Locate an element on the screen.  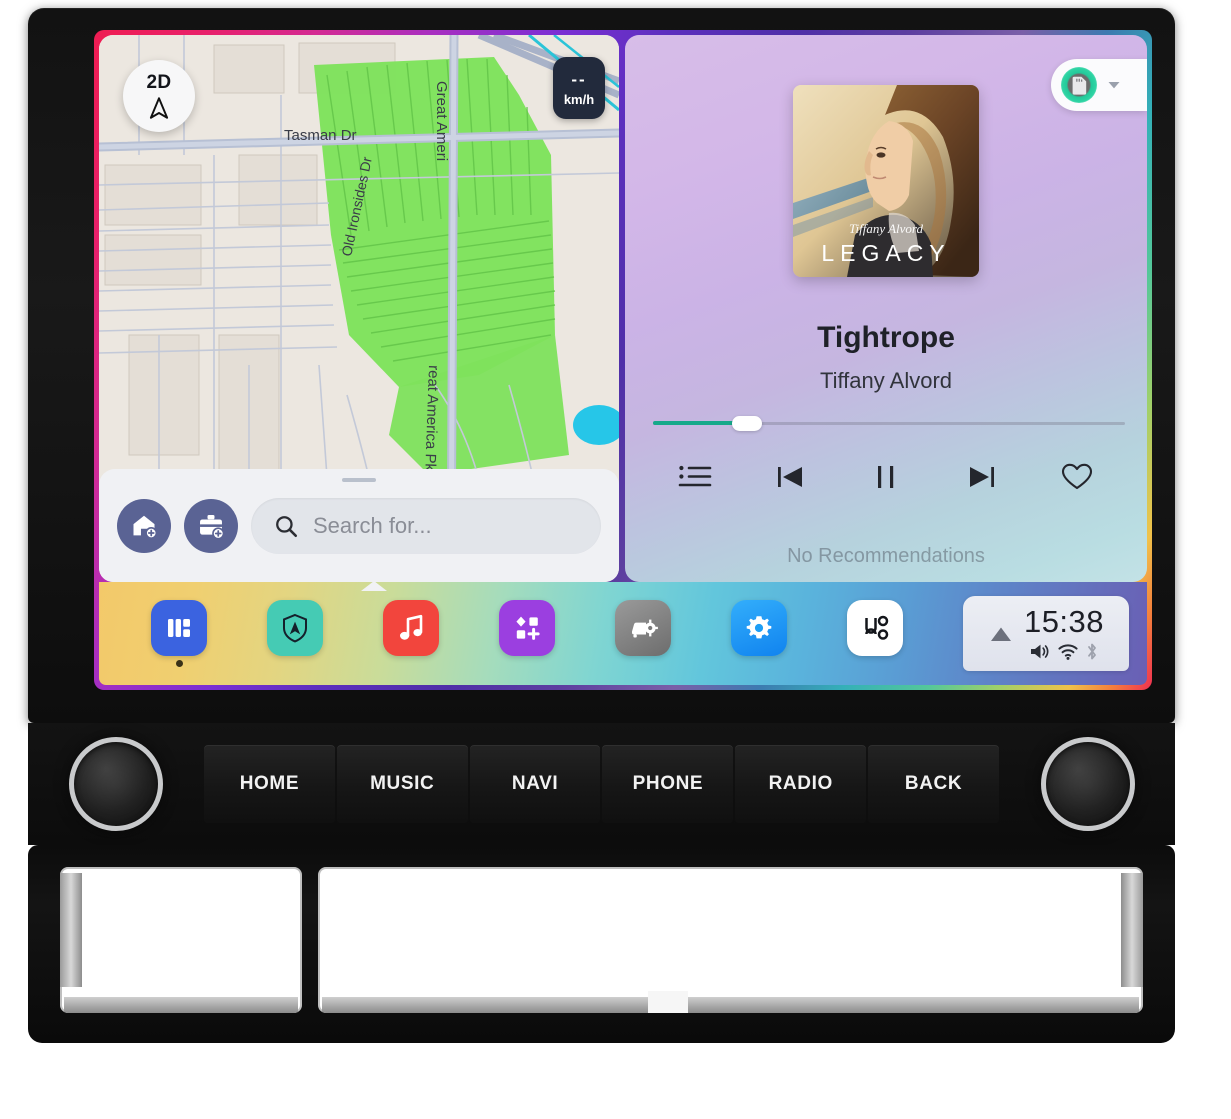
apps-grid-icon is located at coordinates (528, 628).